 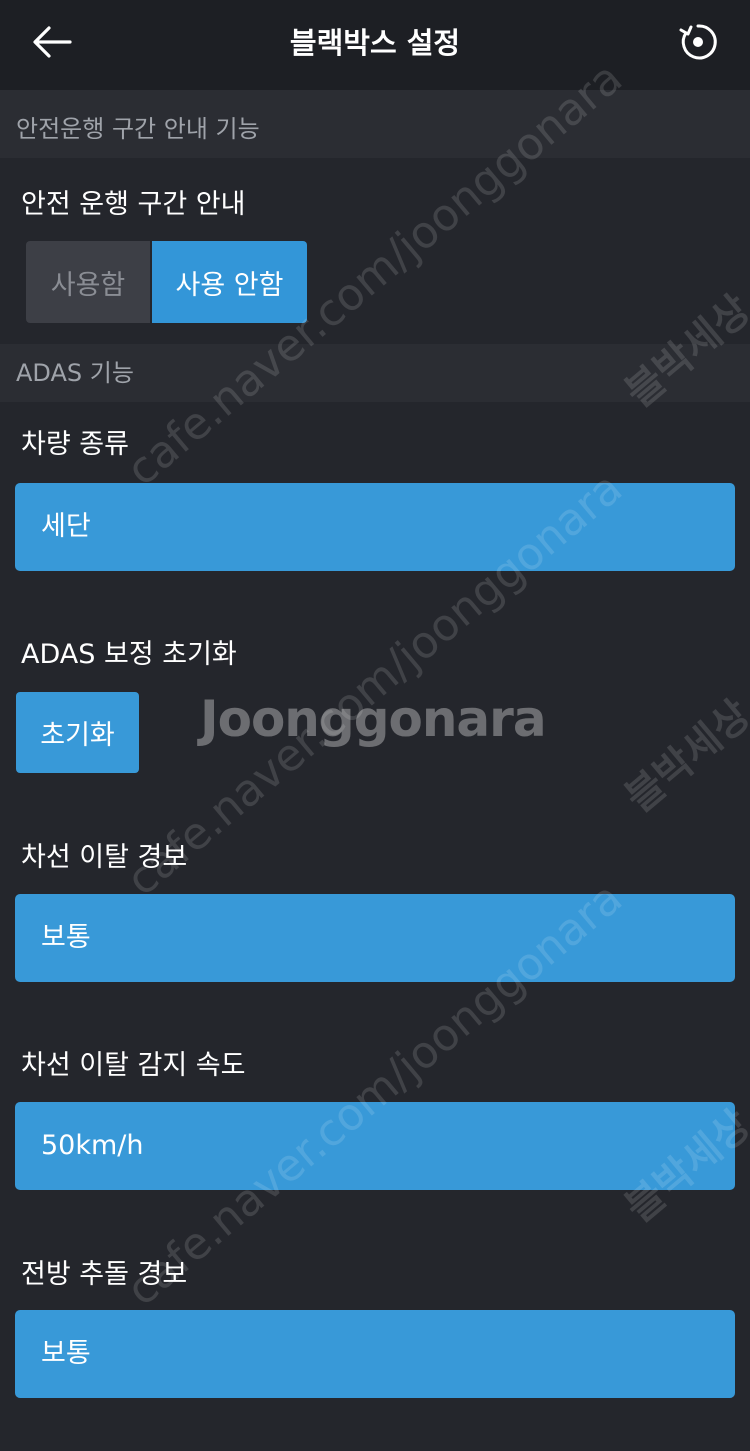 What do you see at coordinates (88, 282) in the screenshot?
I see `option-use: 사용함` at bounding box center [88, 282].